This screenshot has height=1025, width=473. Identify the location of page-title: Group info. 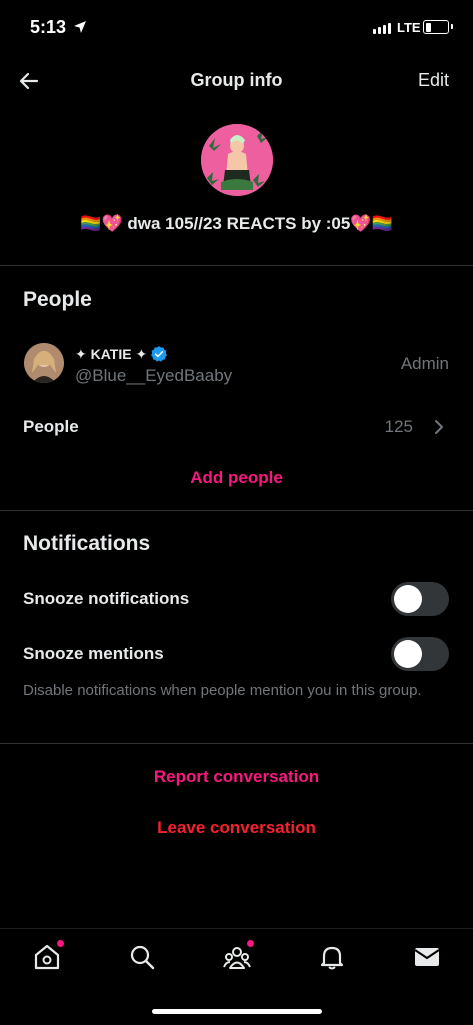
(236, 80).